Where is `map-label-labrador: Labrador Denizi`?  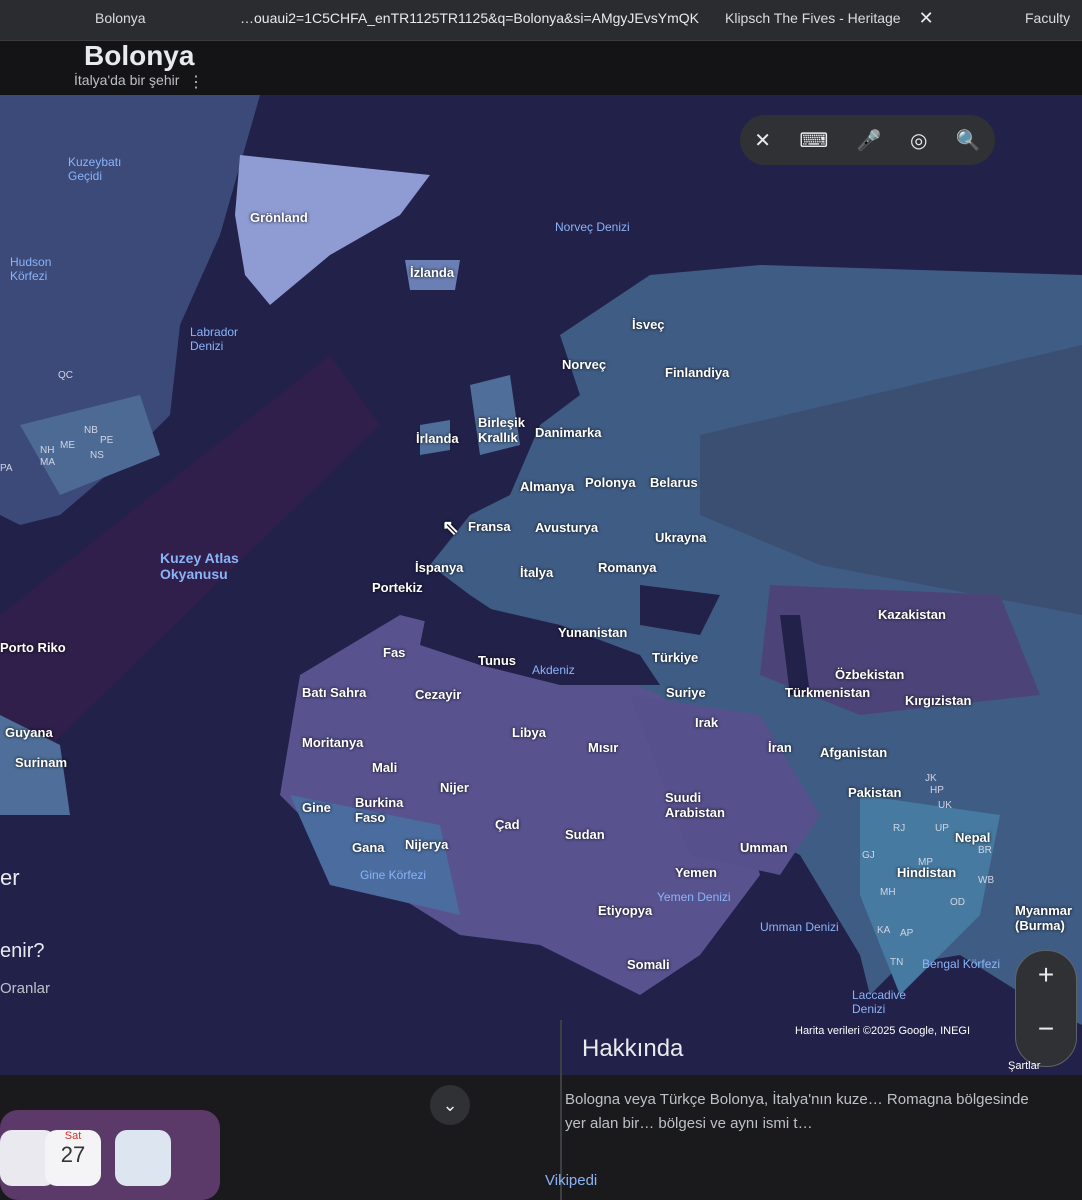 map-label-labrador: Labrador Denizi is located at coordinates (214, 339).